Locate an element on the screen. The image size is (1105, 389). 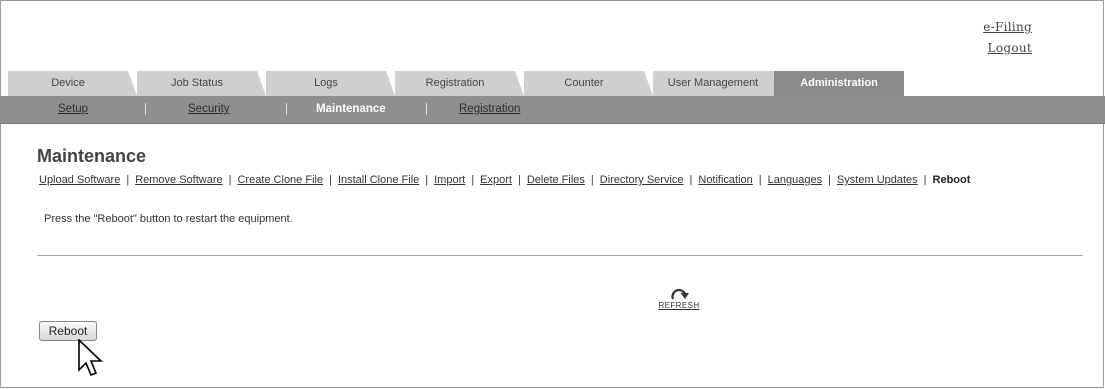
refresh-label: REFRESH is located at coordinates (679, 305).